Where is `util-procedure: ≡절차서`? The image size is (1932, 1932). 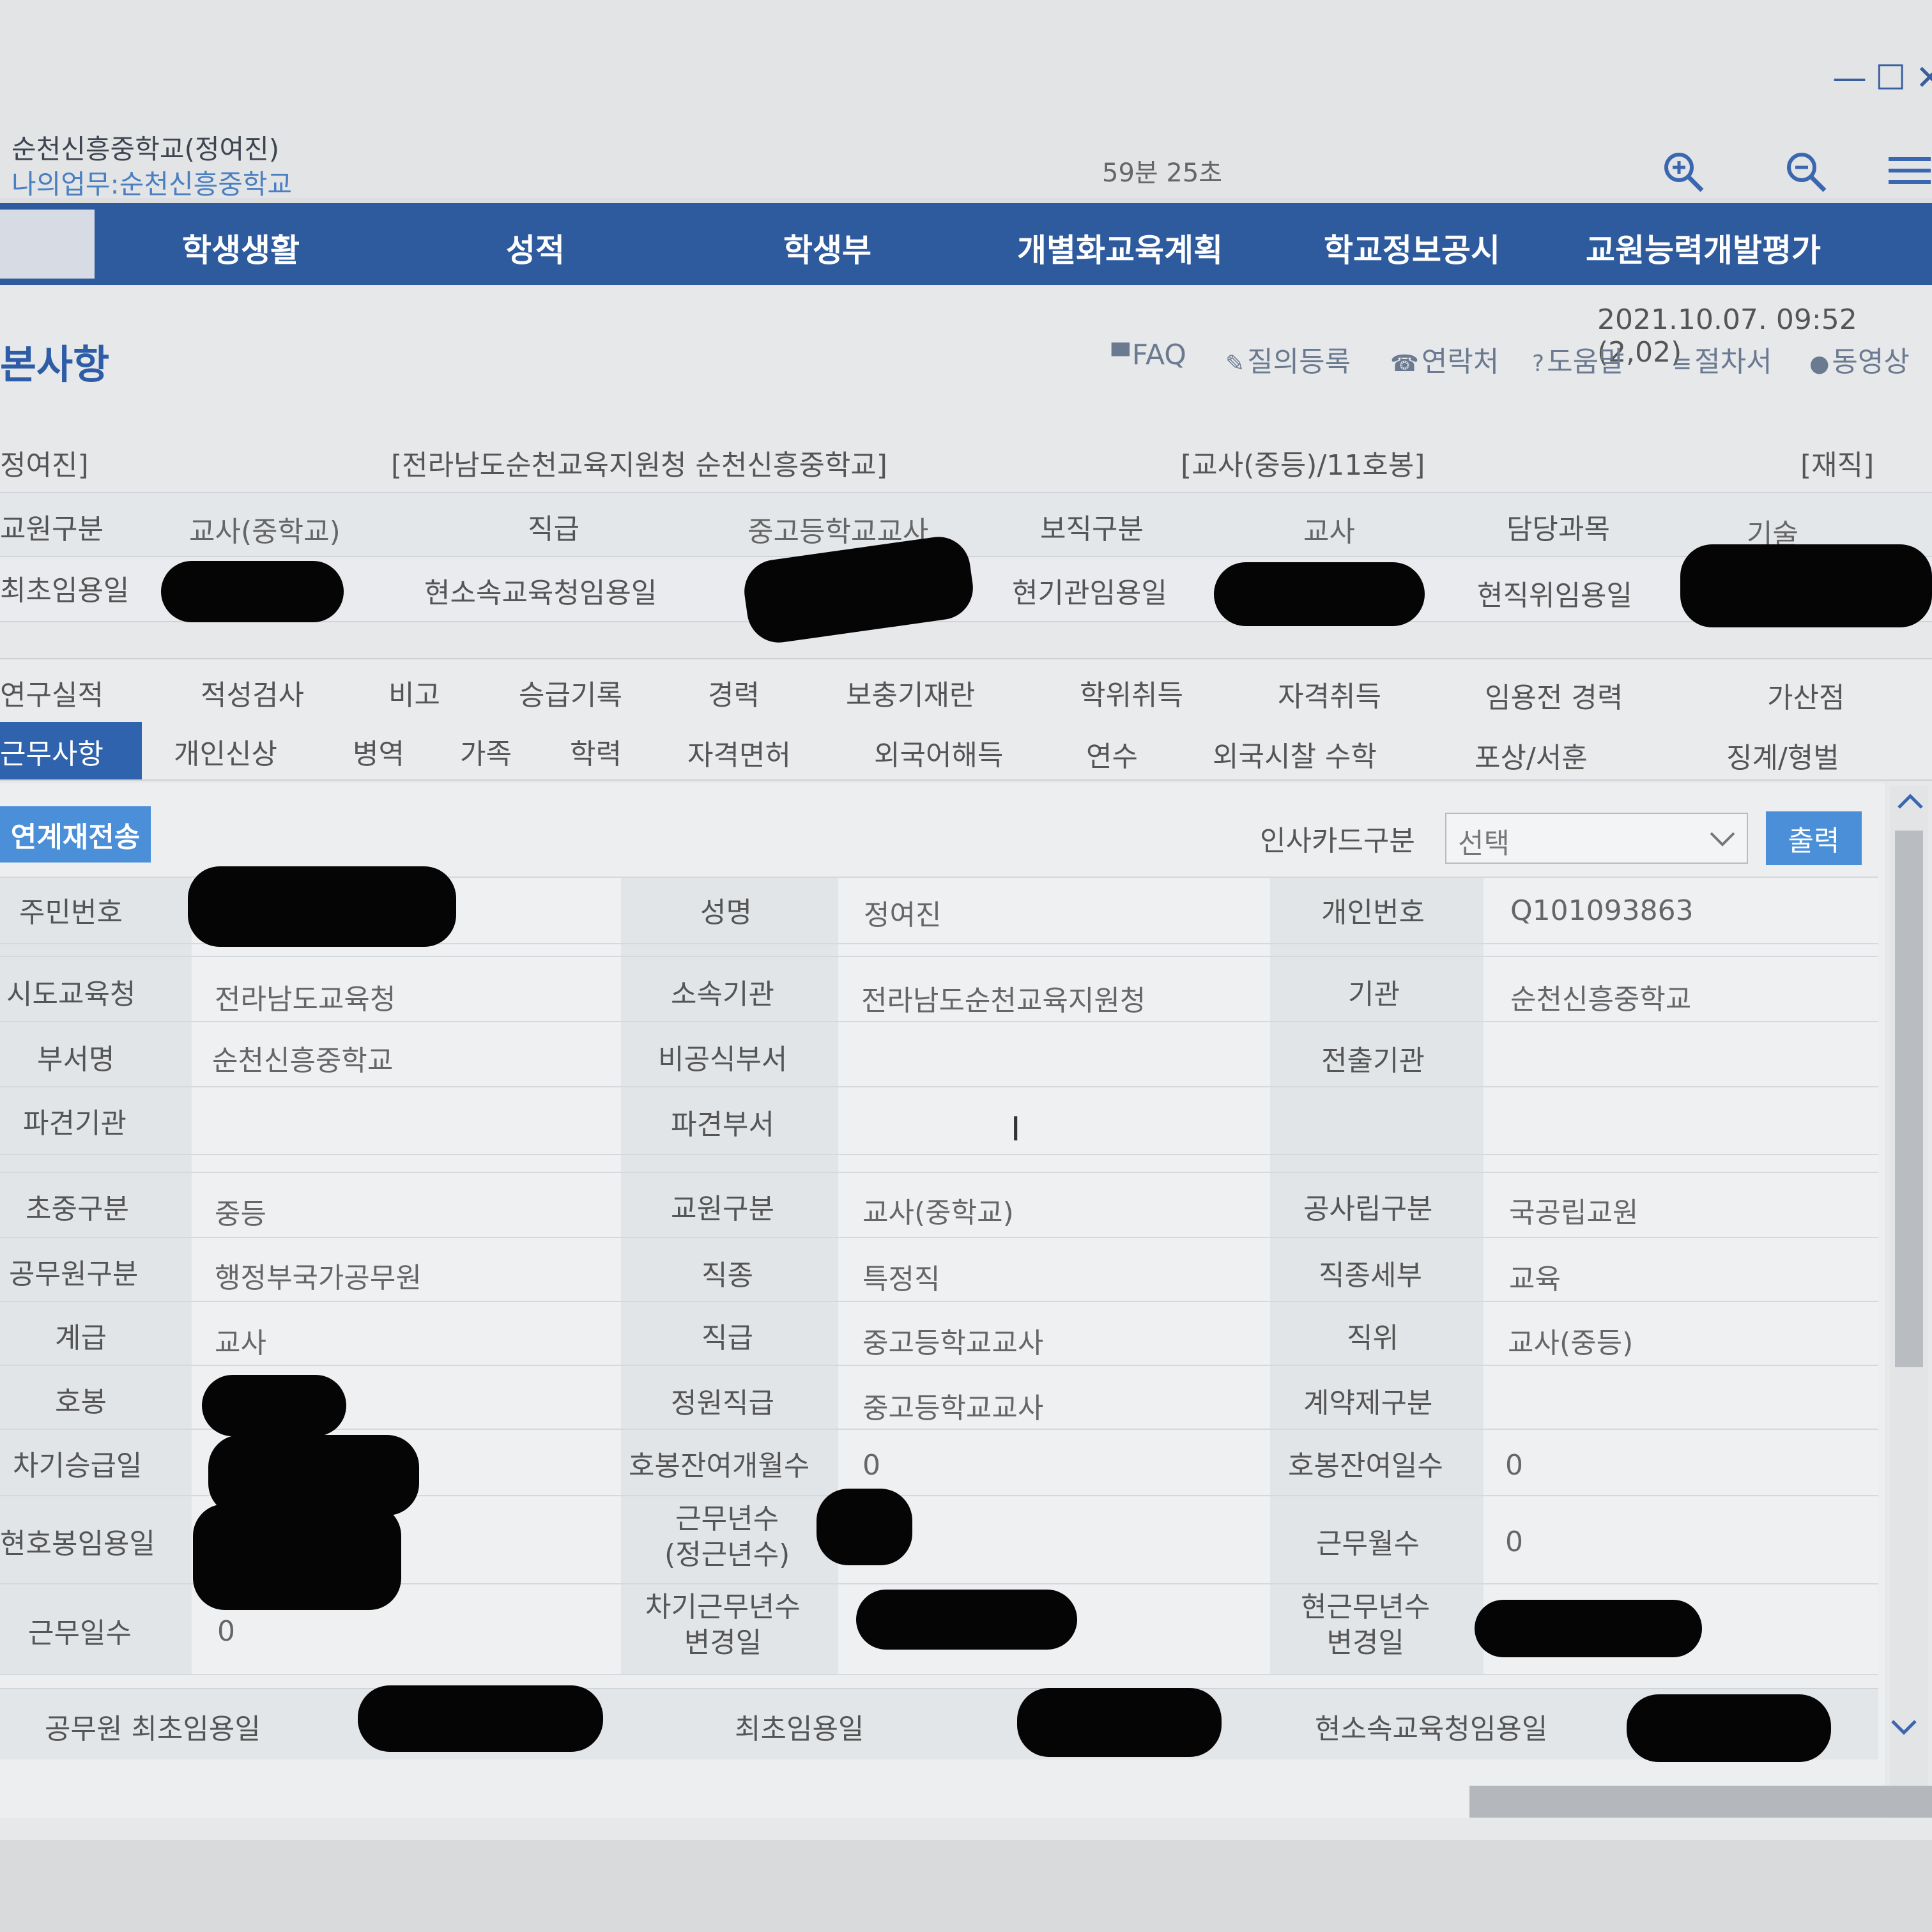
util-procedure: ≡절차서 is located at coordinates (1722, 359).